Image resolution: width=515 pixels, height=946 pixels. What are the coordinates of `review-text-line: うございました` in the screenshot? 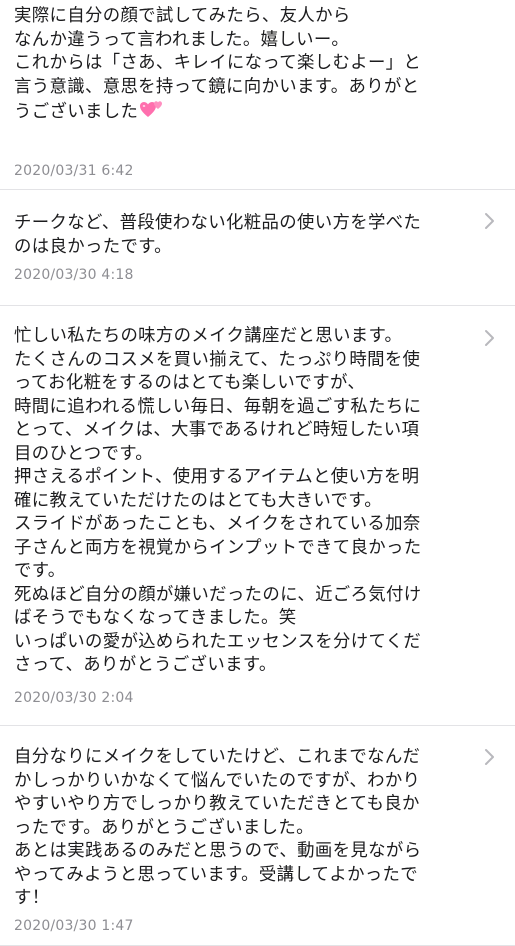 It's located at (244, 113).